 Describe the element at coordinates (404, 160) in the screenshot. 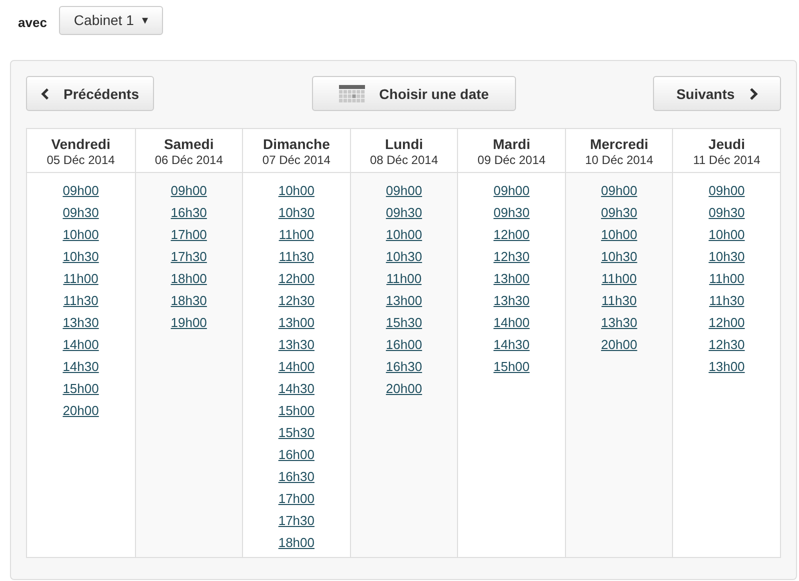

I see `day-date: 08 Déc 2014` at that location.